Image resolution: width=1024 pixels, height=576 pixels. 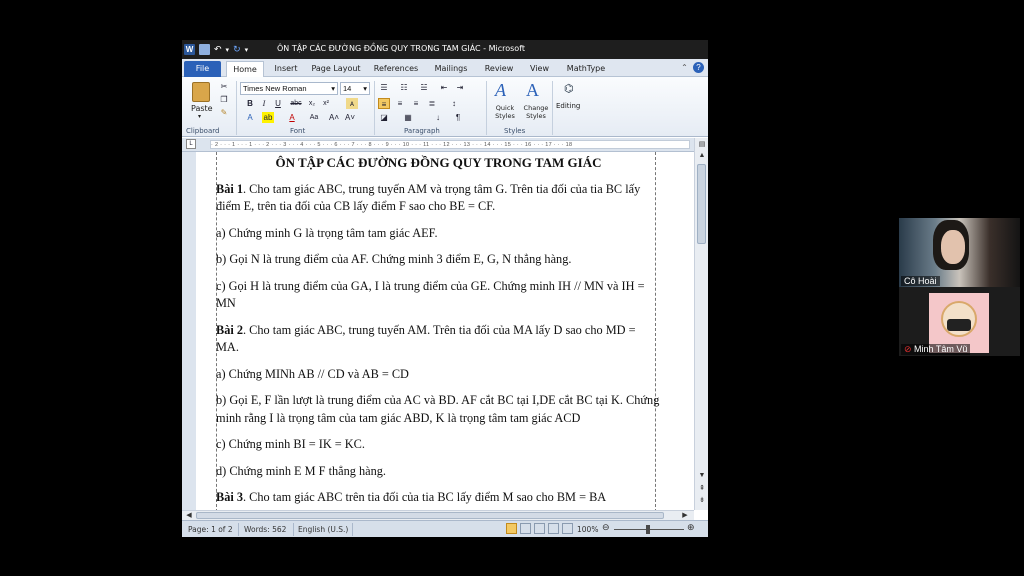 What do you see at coordinates (334, 117) in the screenshot?
I see `grow-font-icon: A˄` at bounding box center [334, 117].